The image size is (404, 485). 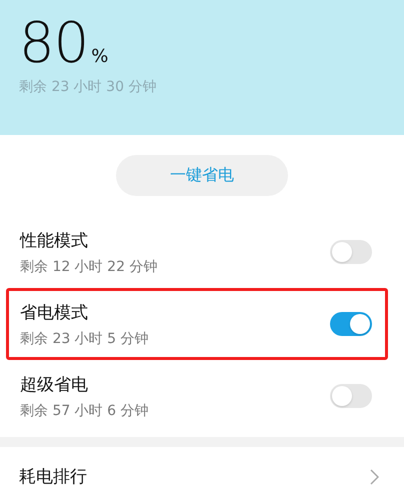 What do you see at coordinates (53, 475) in the screenshot?
I see `menu-item: 耗电排行` at bounding box center [53, 475].